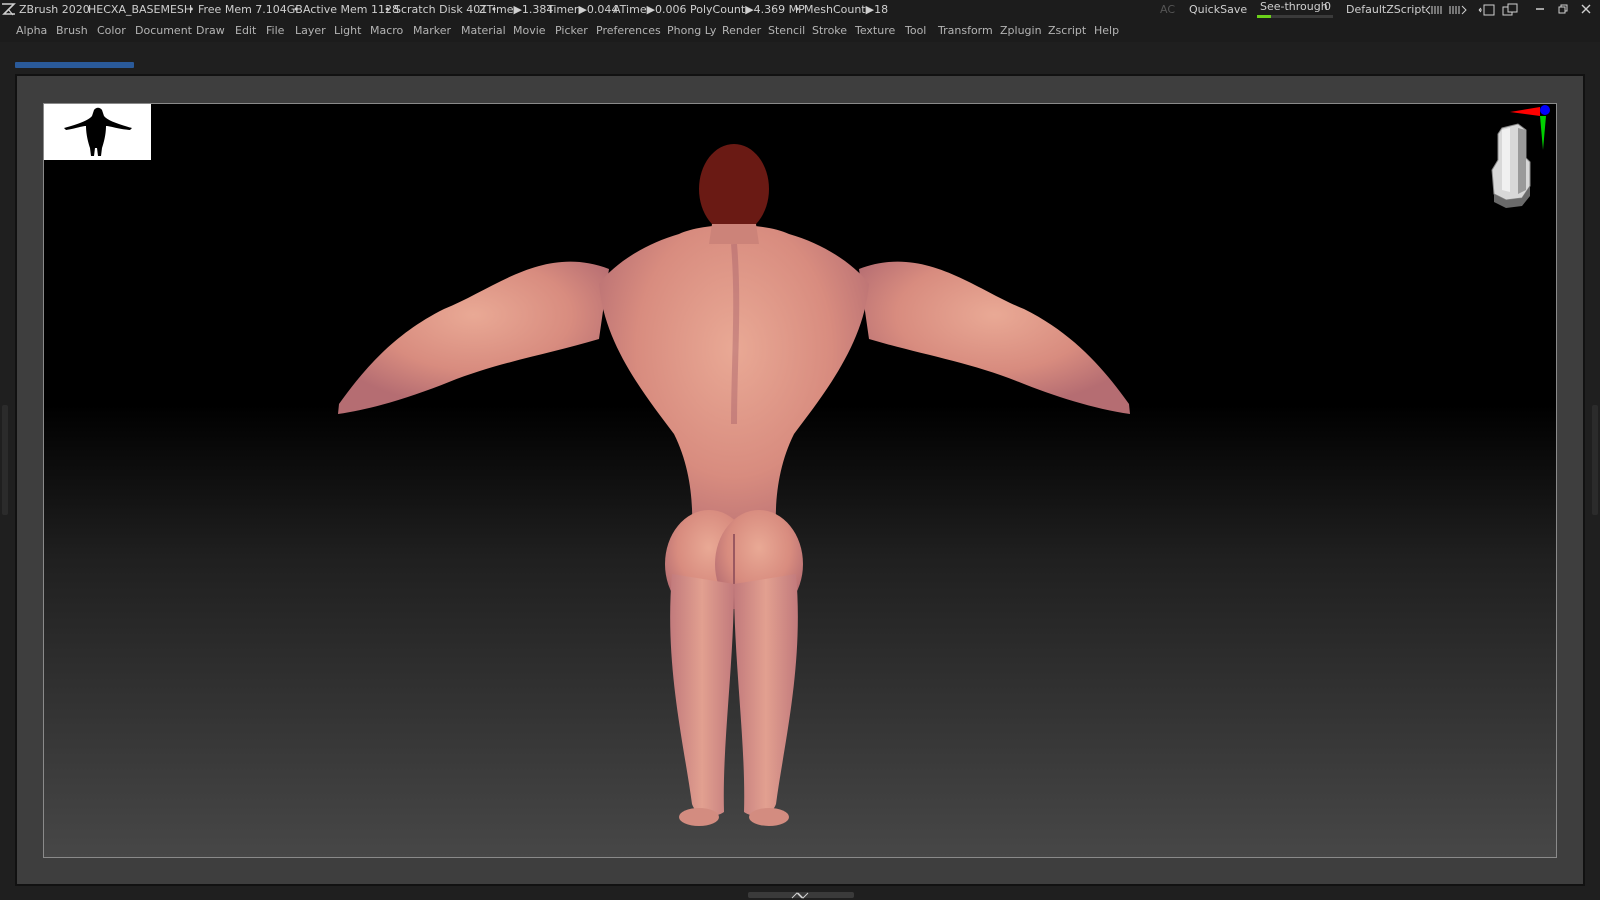  Describe the element at coordinates (1458, 10) in the screenshot. I see `menu-expand-icon` at that location.